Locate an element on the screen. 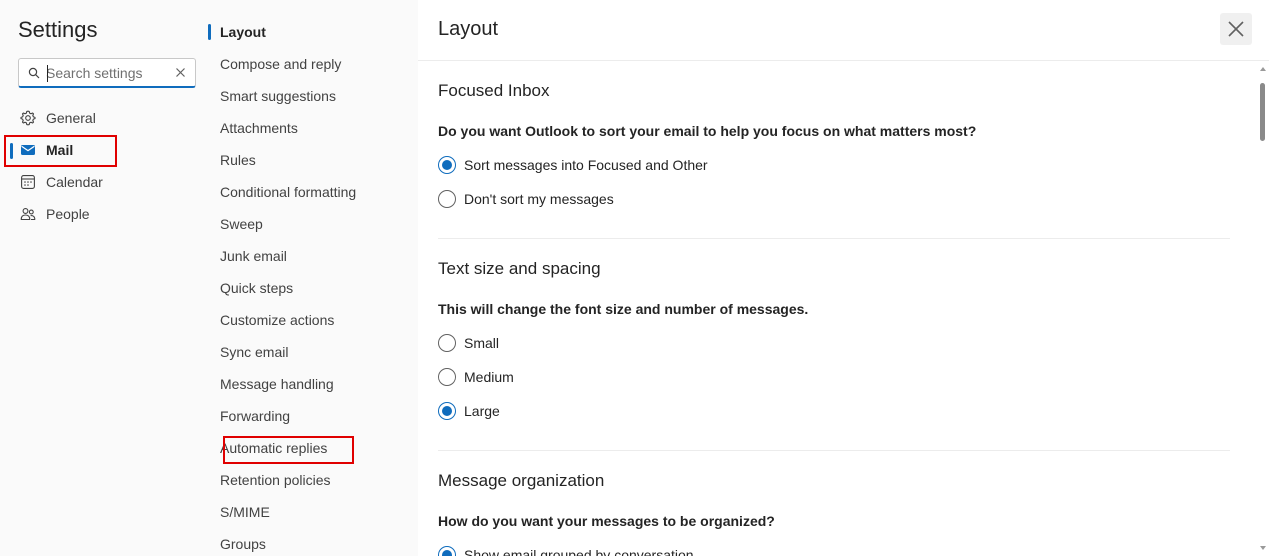 The width and height of the screenshot is (1269, 556). close-button is located at coordinates (1236, 29).